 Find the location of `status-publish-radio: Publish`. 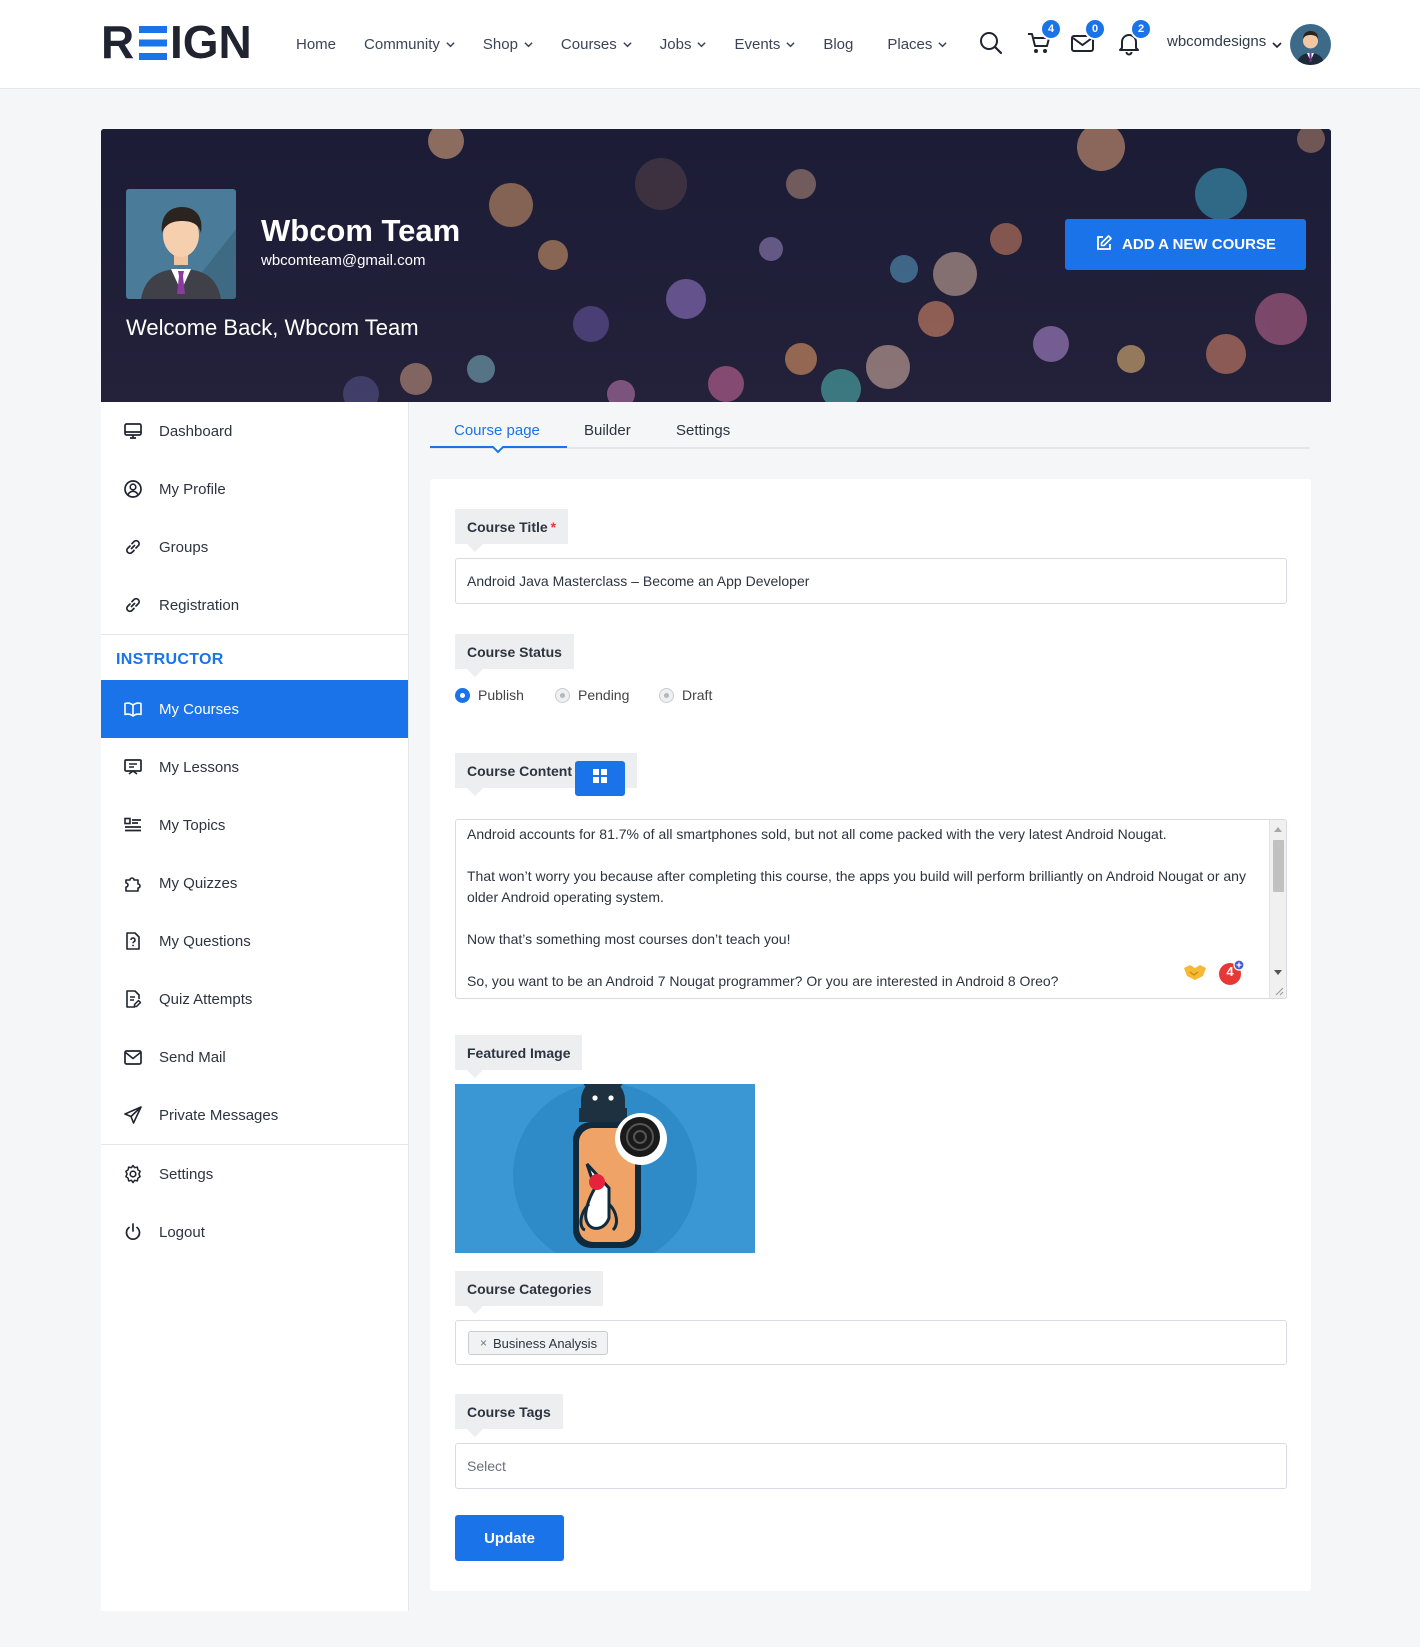

status-publish-radio: Publish is located at coordinates (489, 695).